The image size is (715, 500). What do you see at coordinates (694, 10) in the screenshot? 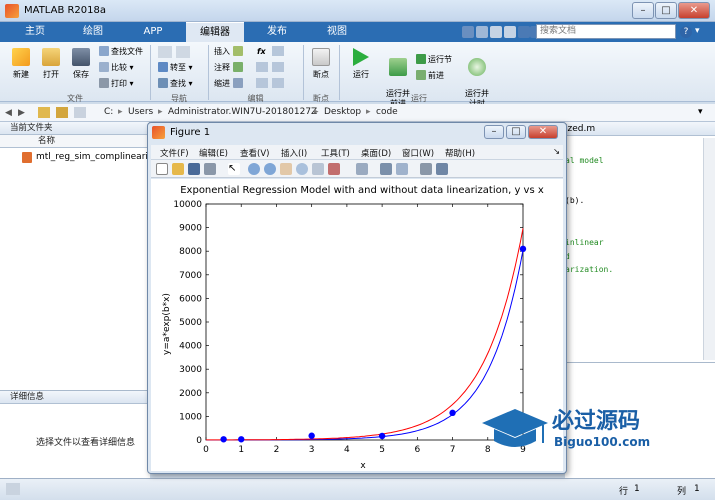
I see `close-button: ✕` at bounding box center [694, 10].